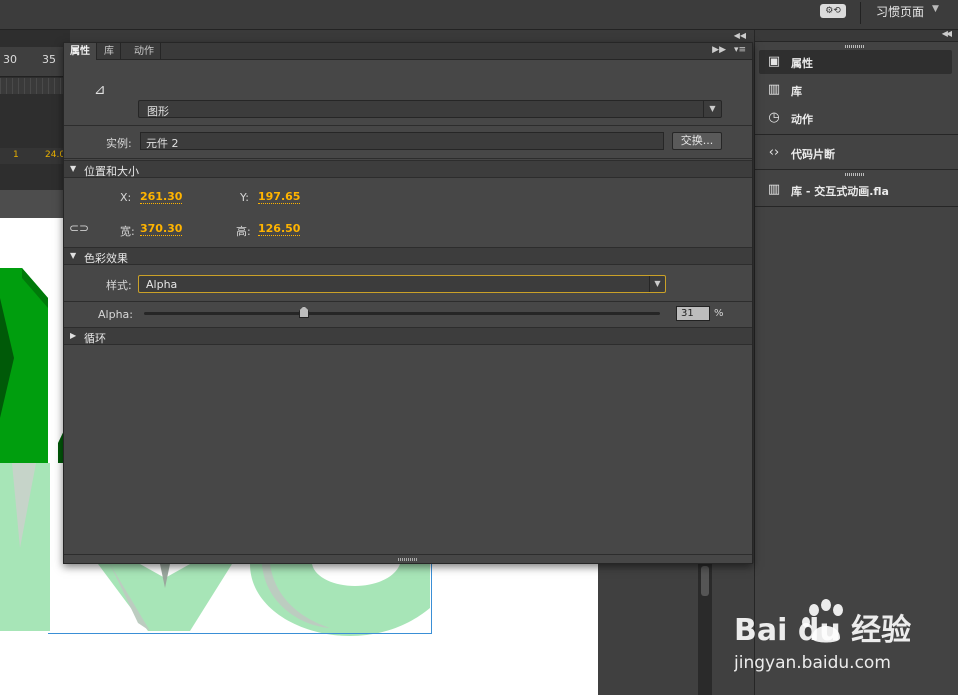 This screenshot has height=695, width=958. Describe the element at coordinates (408, 169) in the screenshot. I see `section-position-size: ▼ 位置和大小` at that location.